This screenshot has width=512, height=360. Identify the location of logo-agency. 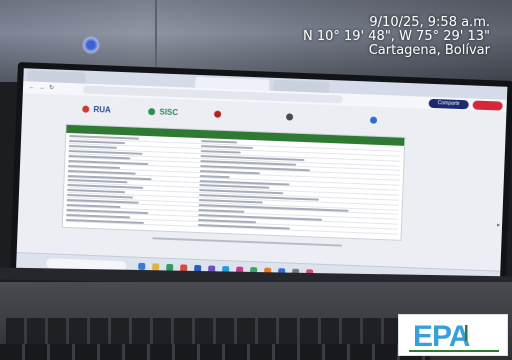
(374, 121).